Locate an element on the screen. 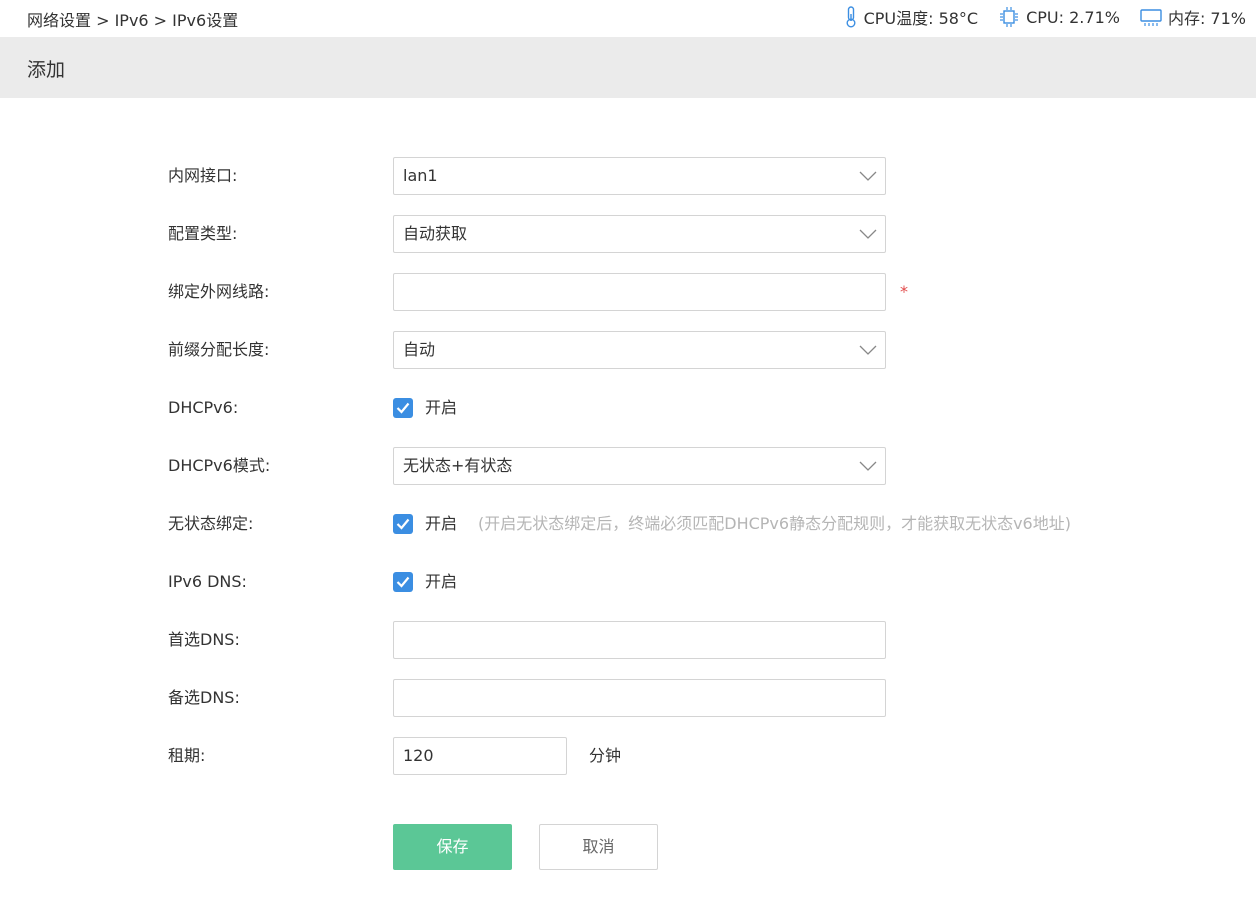 This screenshot has width=1256, height=917. row-secondary-dns: 备选DNS: is located at coordinates (628, 698).